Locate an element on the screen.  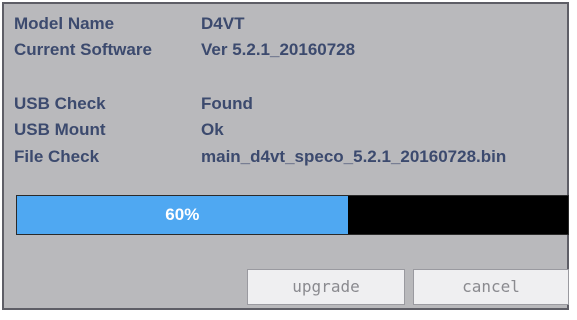
model-name-label: Model Name is located at coordinates (64, 23).